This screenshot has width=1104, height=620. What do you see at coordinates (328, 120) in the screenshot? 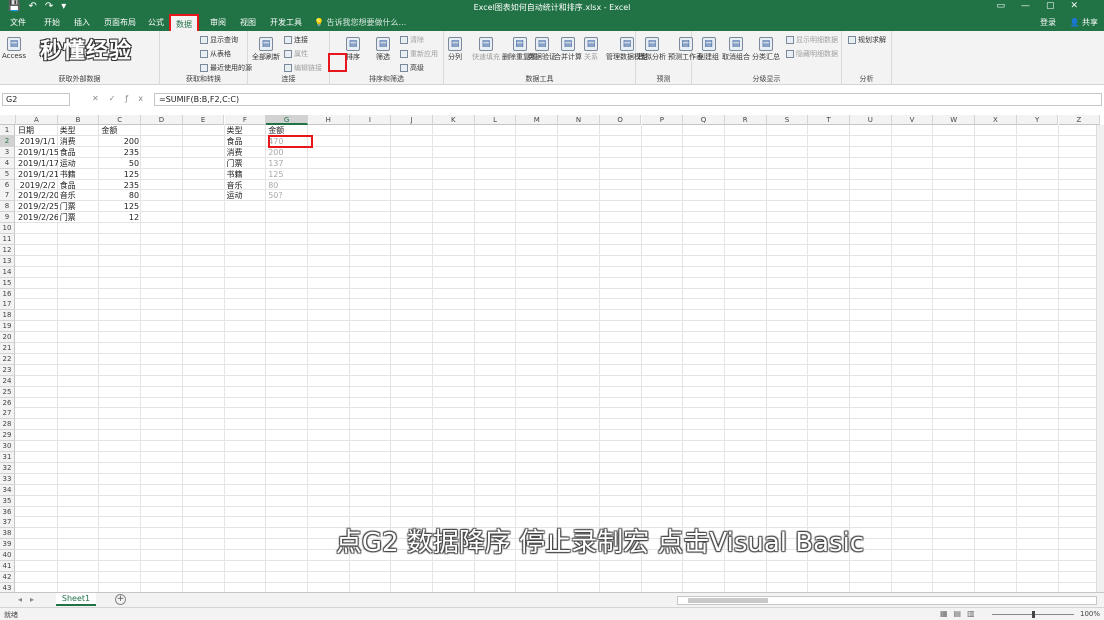
I see `column-header-H: H` at bounding box center [328, 120].